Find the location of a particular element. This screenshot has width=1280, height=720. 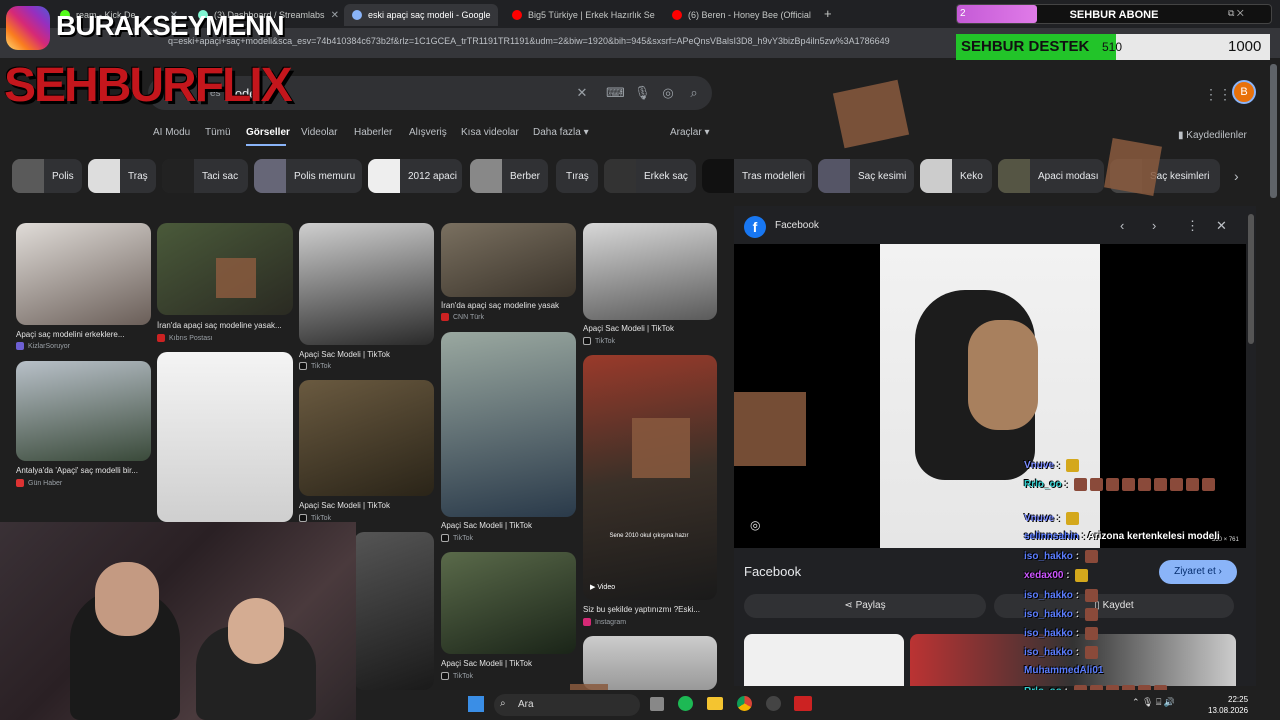

nav-news: Haberler is located at coordinates (373, 132).